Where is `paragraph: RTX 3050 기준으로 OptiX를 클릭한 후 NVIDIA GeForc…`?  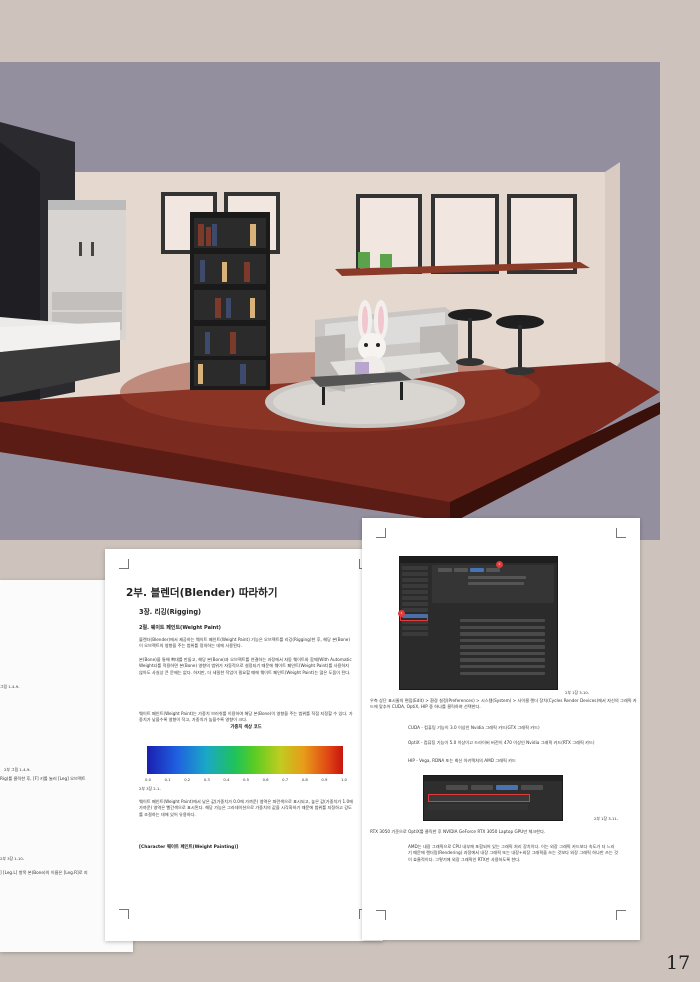 paragraph: RTX 3050 기준으로 OptiX를 클릭한 후 NVIDIA GeForc… is located at coordinates (458, 831).